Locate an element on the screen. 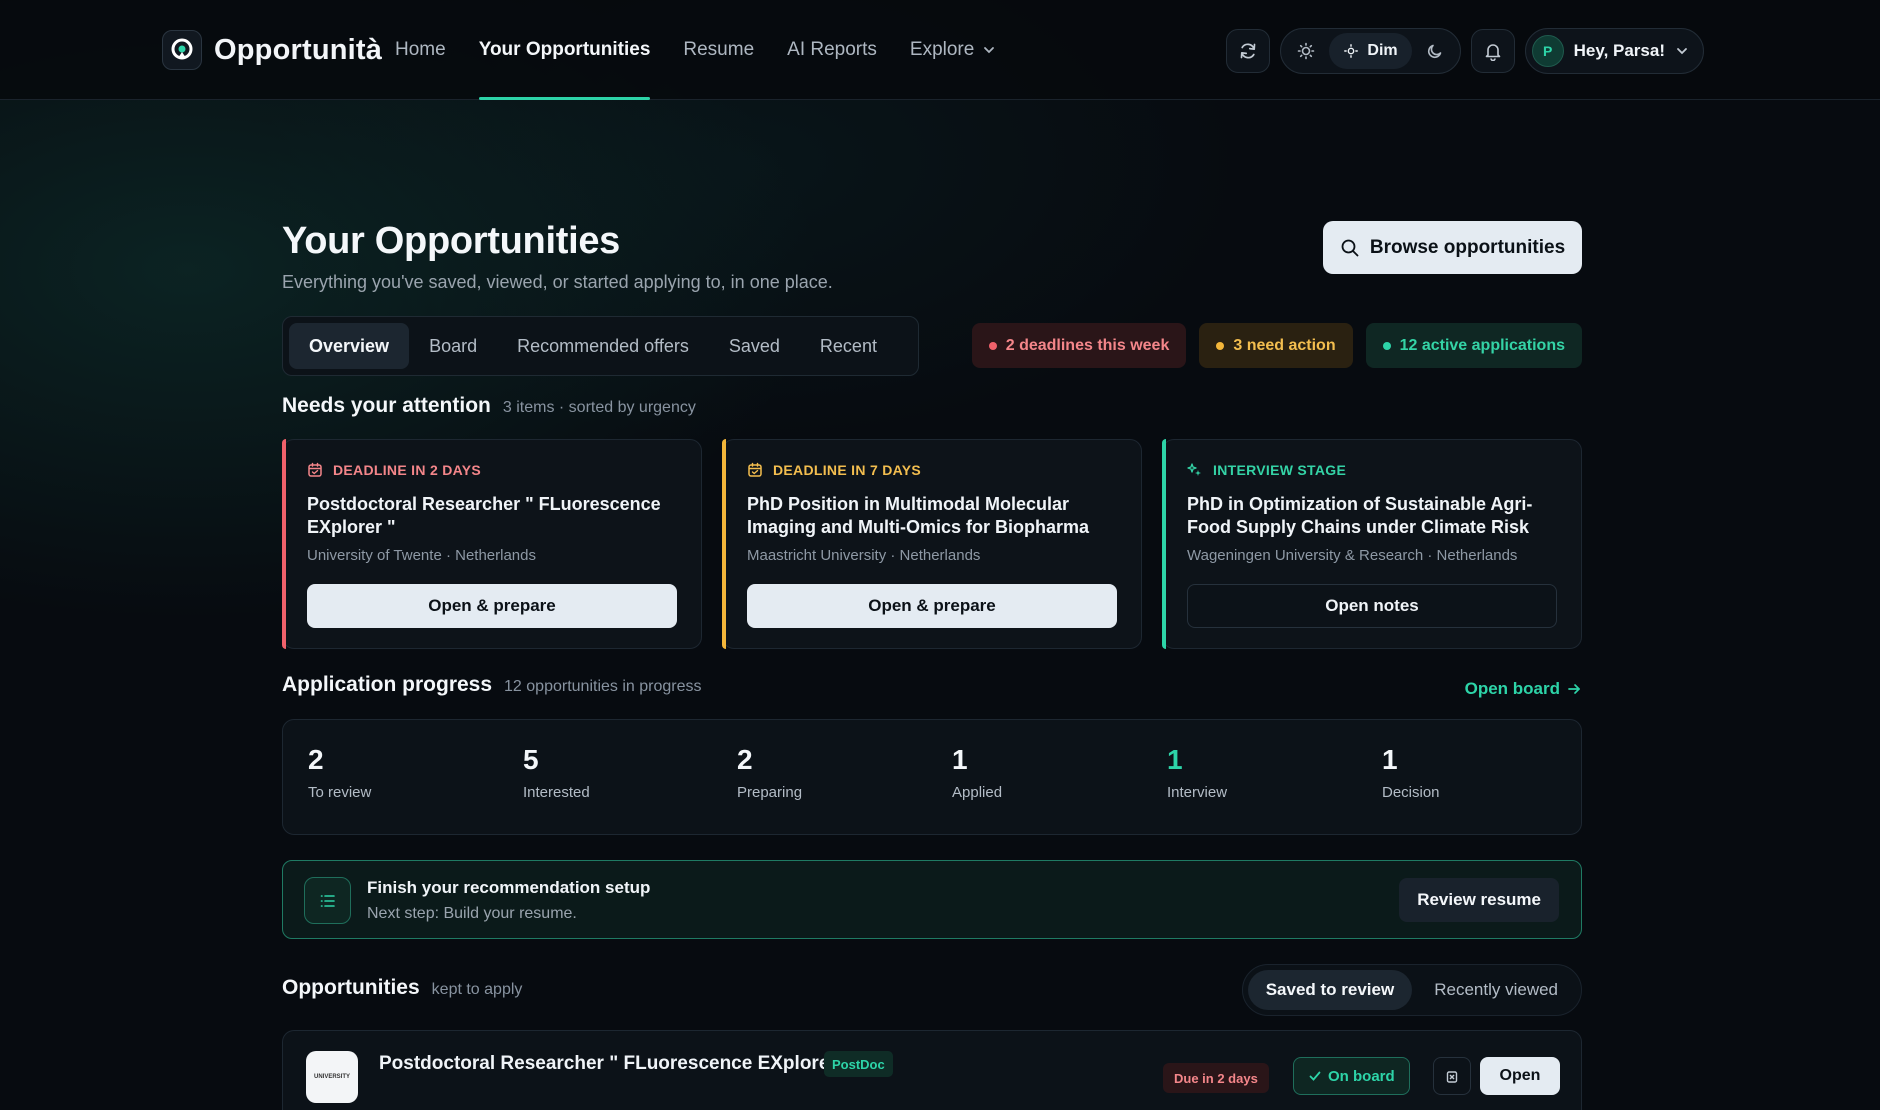 This screenshot has width=1880, height=1110. brand: Opportunità is located at coordinates (272, 50).